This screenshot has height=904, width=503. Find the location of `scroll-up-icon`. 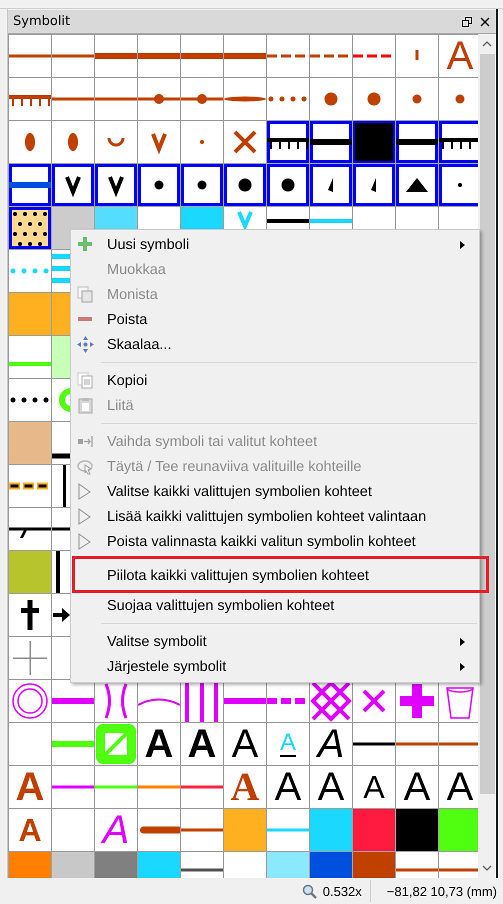

scroll-up-icon is located at coordinates (487, 44).